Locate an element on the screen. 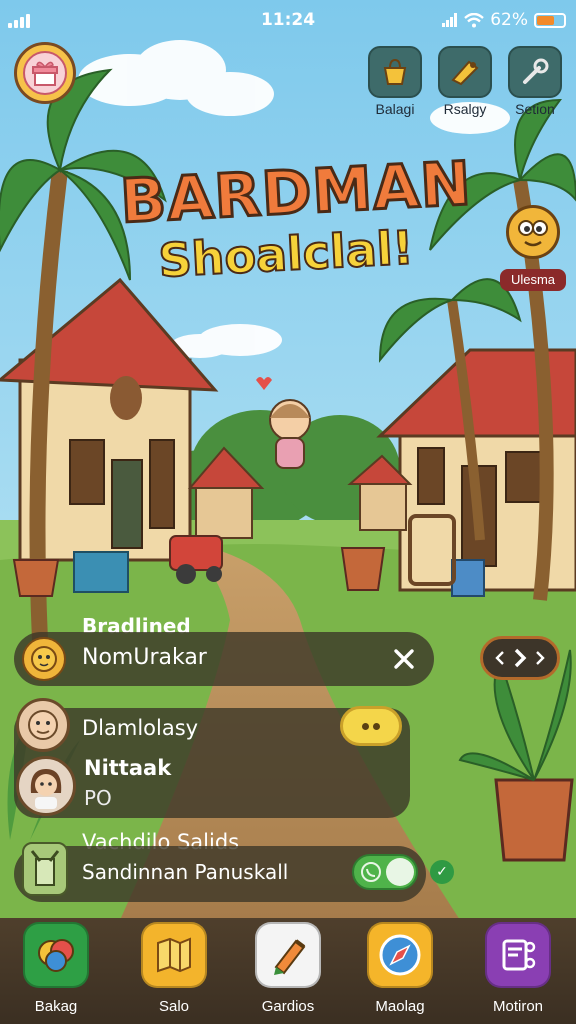 Image resolution: width=576 pixels, height=1024 pixels. battery-icon is located at coordinates (550, 20).